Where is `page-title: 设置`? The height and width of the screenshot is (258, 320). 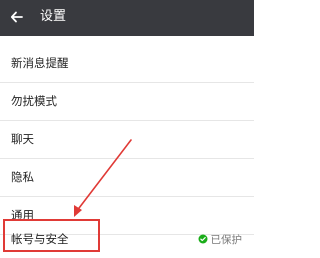
page-title: 设置 is located at coordinates (53, 16).